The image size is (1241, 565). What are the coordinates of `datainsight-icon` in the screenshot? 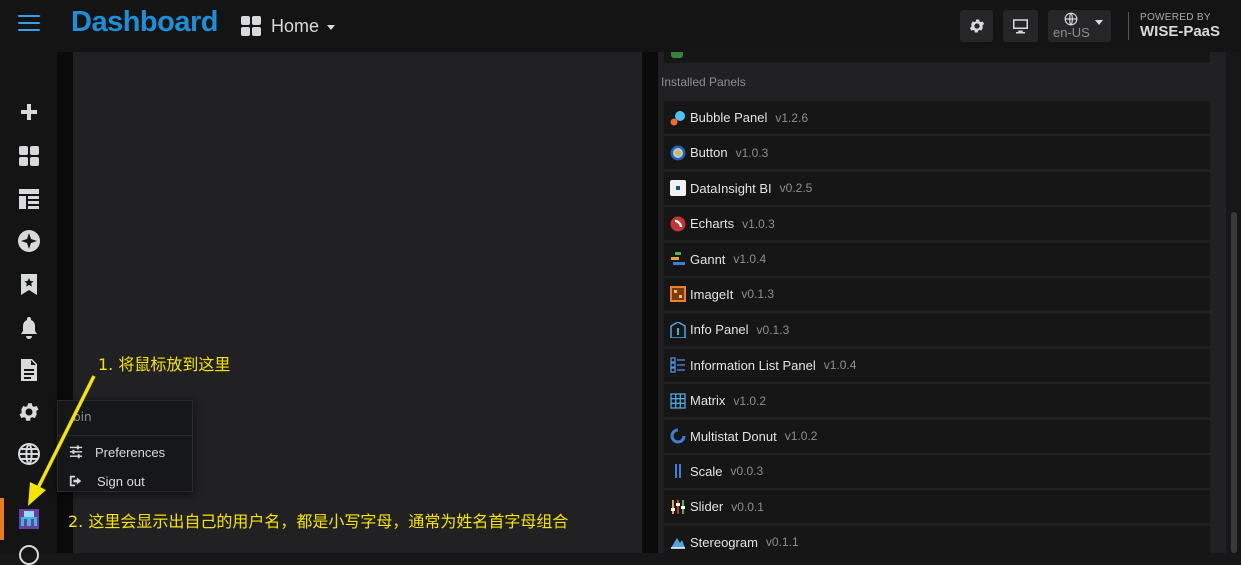 It's located at (678, 188).